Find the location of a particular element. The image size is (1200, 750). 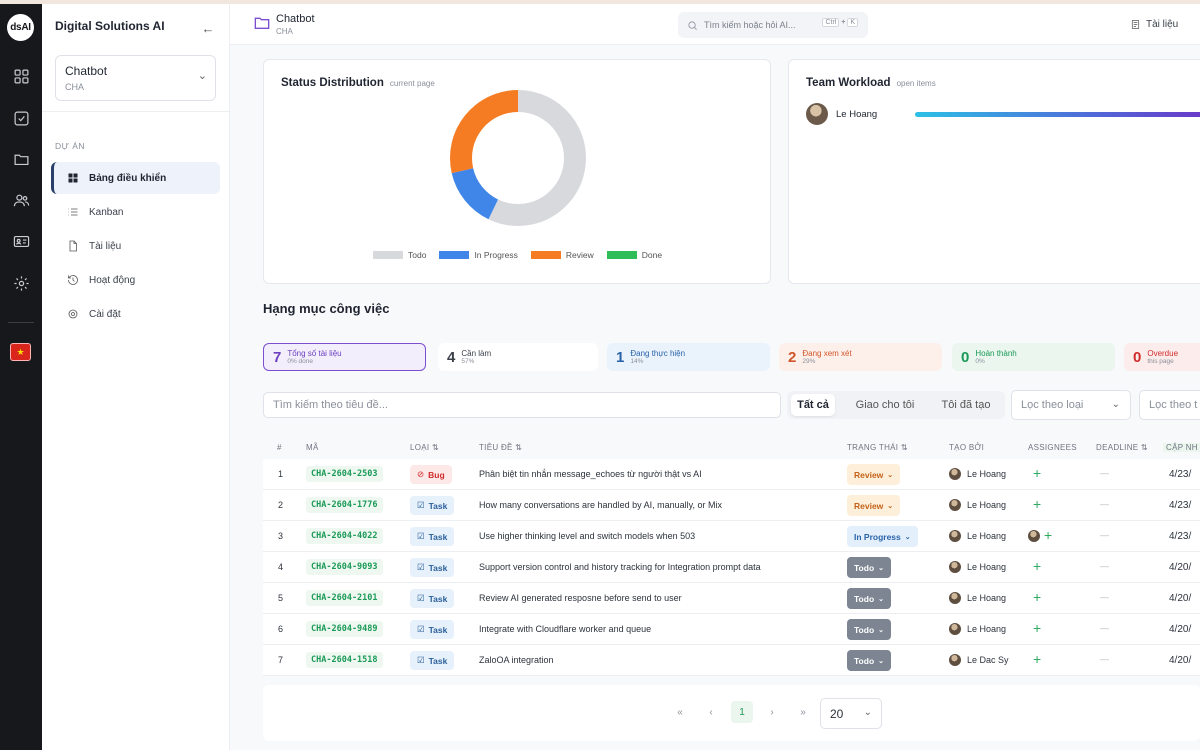

check-square-icon is located at coordinates (21, 118).